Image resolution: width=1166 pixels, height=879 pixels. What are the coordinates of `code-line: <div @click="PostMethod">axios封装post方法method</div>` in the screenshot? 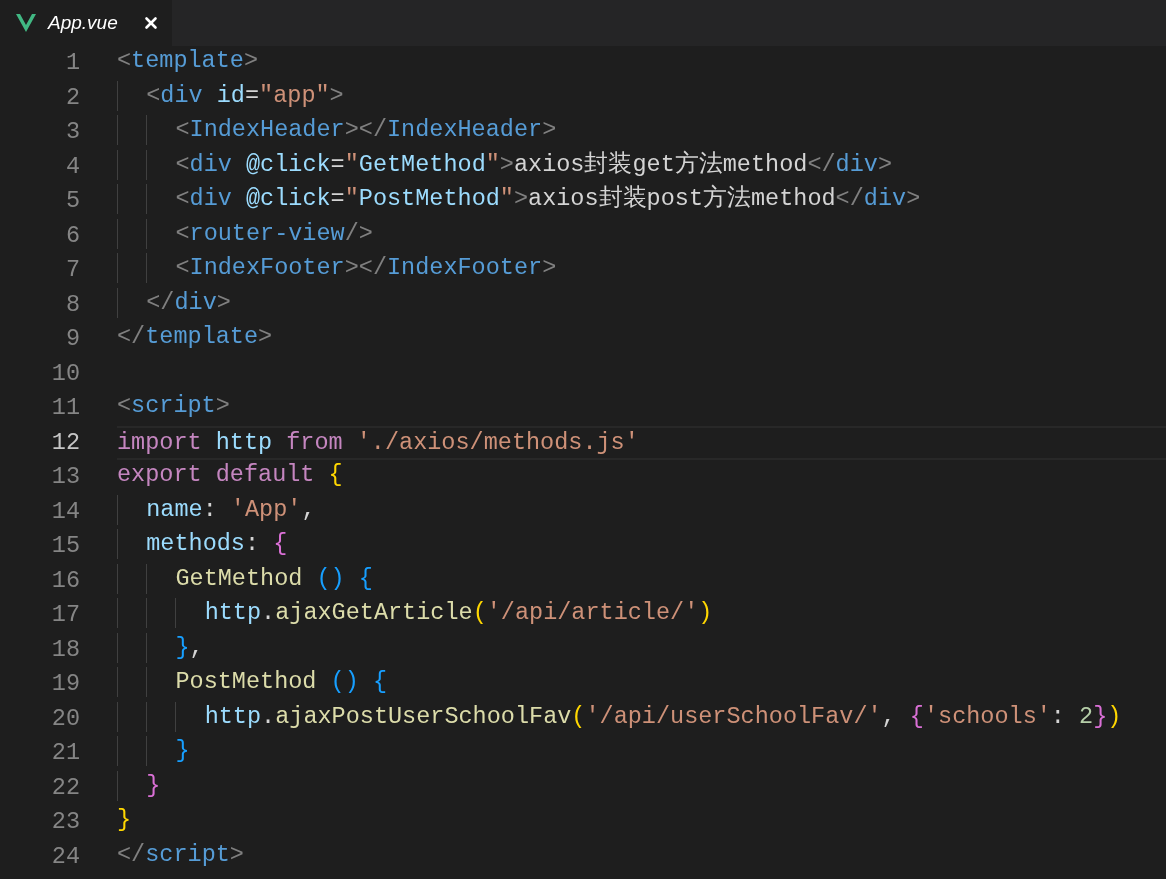 It's located at (519, 201).